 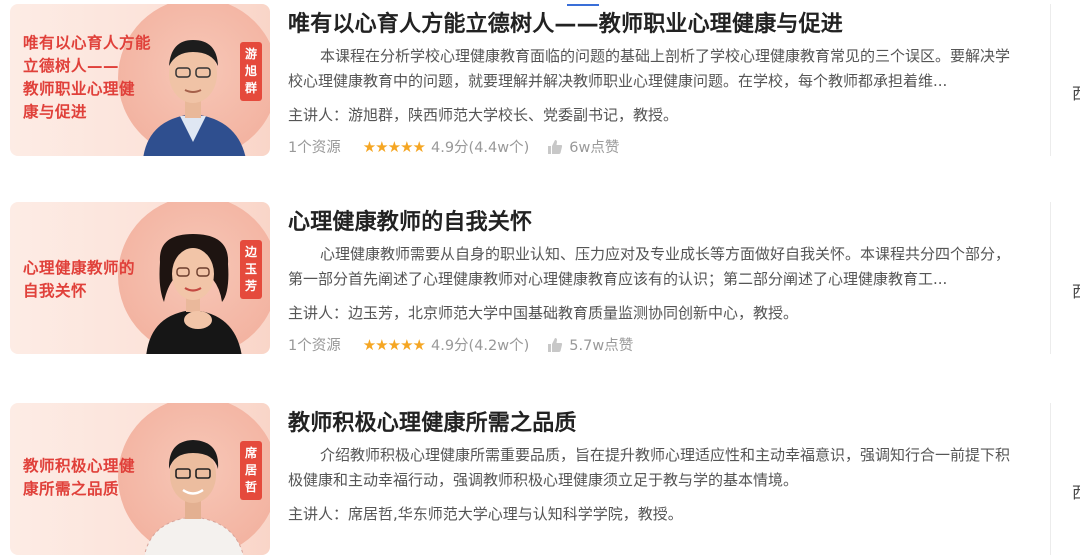 I want to click on lecturer-name-tag: 边 玉 芳, so click(x=251, y=269).